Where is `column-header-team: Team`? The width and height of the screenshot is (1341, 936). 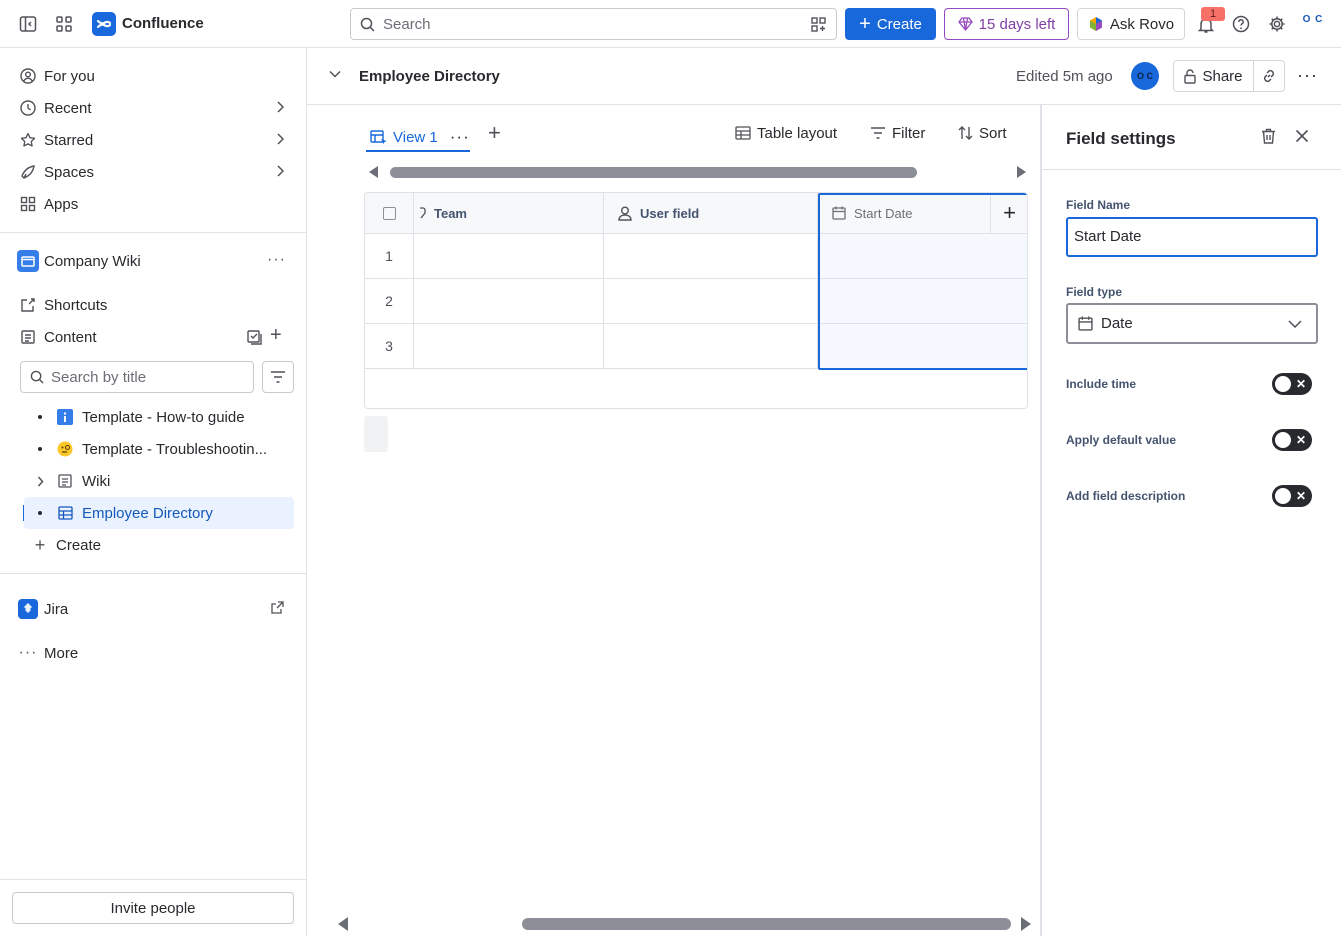 column-header-team: Team is located at coordinates (509, 213).